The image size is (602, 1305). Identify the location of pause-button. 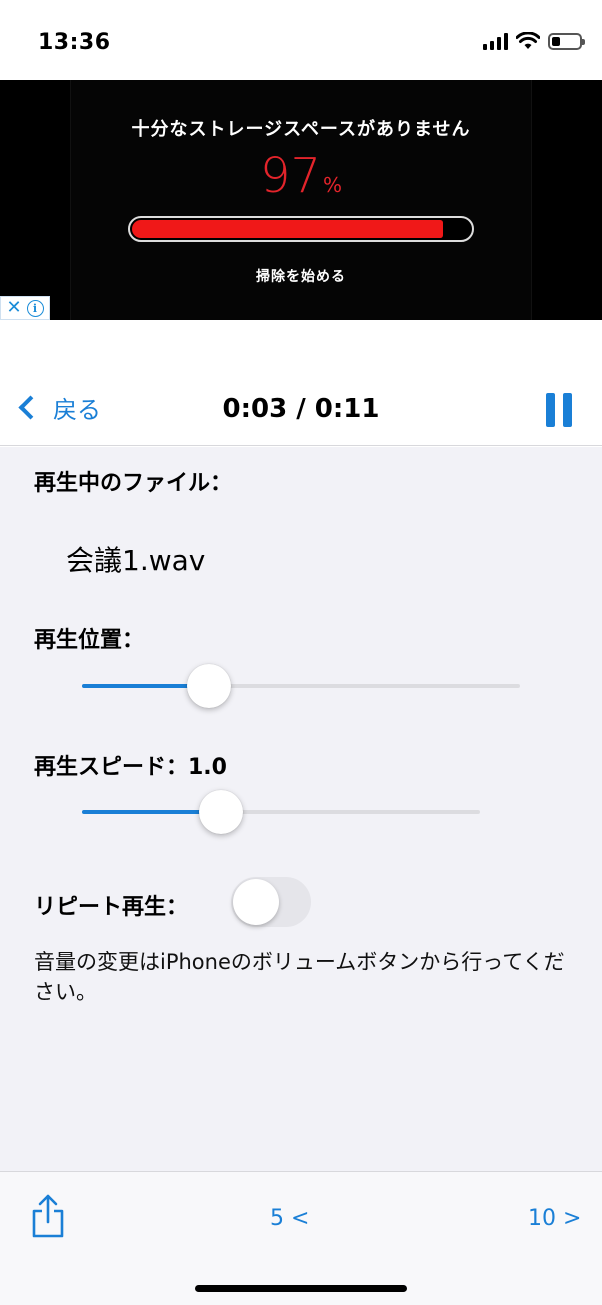
(559, 410).